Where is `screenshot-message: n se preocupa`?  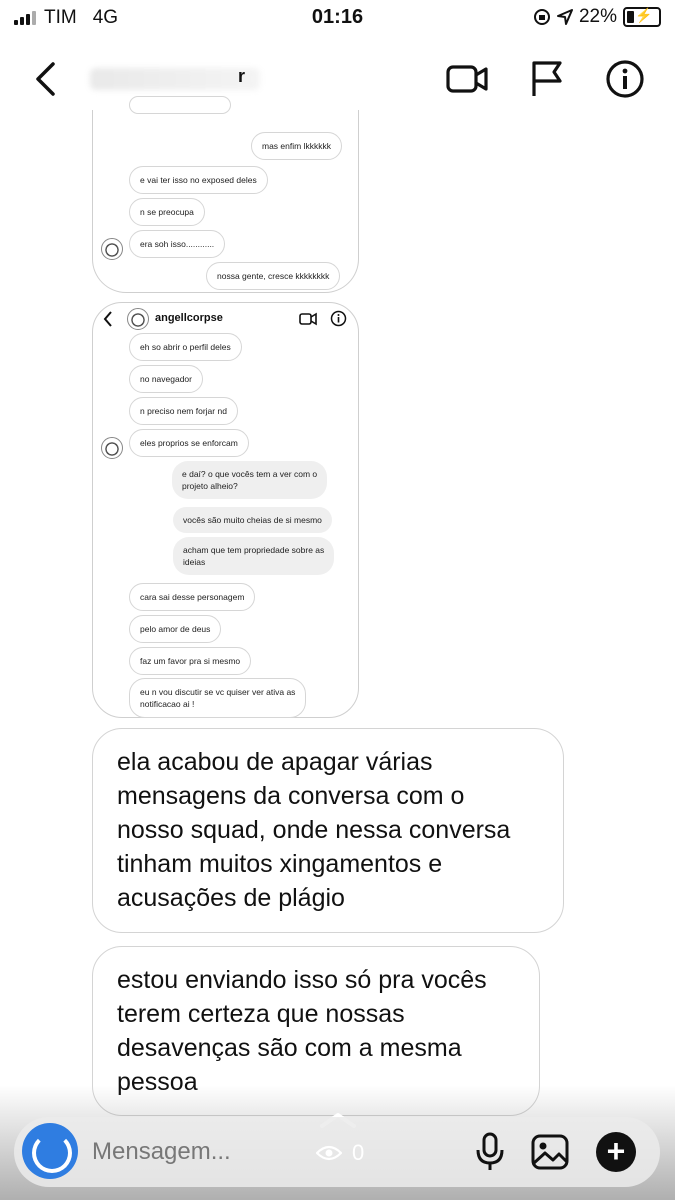
screenshot-message: n se preocupa is located at coordinates (167, 212).